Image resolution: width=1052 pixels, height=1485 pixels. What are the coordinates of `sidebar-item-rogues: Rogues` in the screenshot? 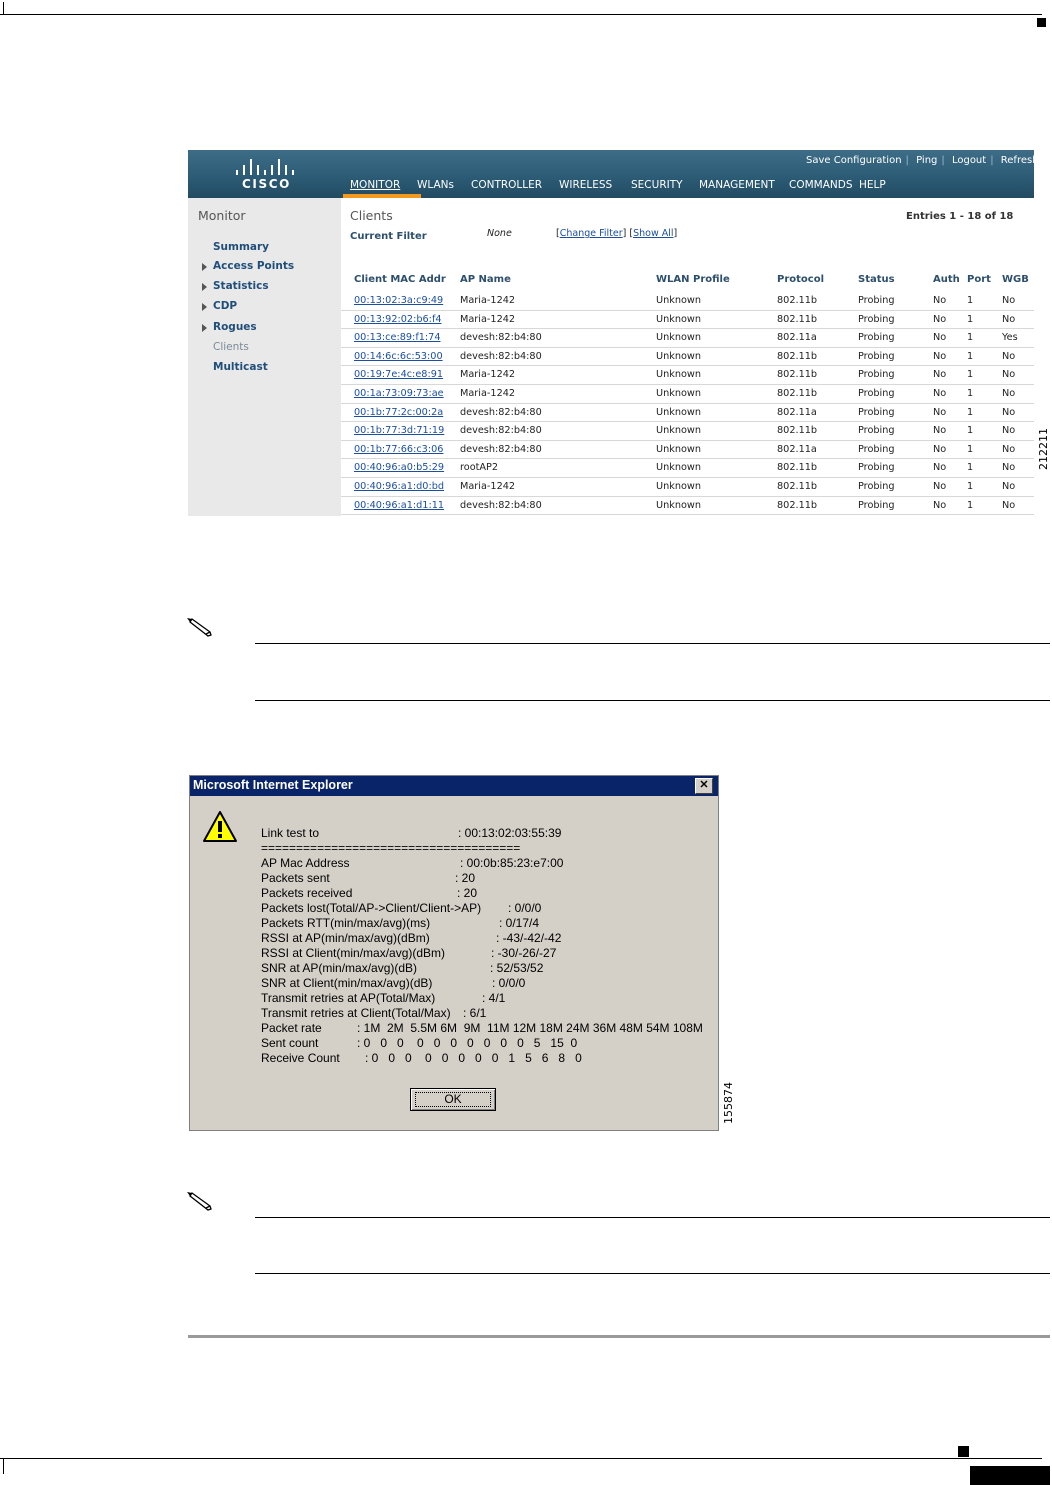 It's located at (235, 327).